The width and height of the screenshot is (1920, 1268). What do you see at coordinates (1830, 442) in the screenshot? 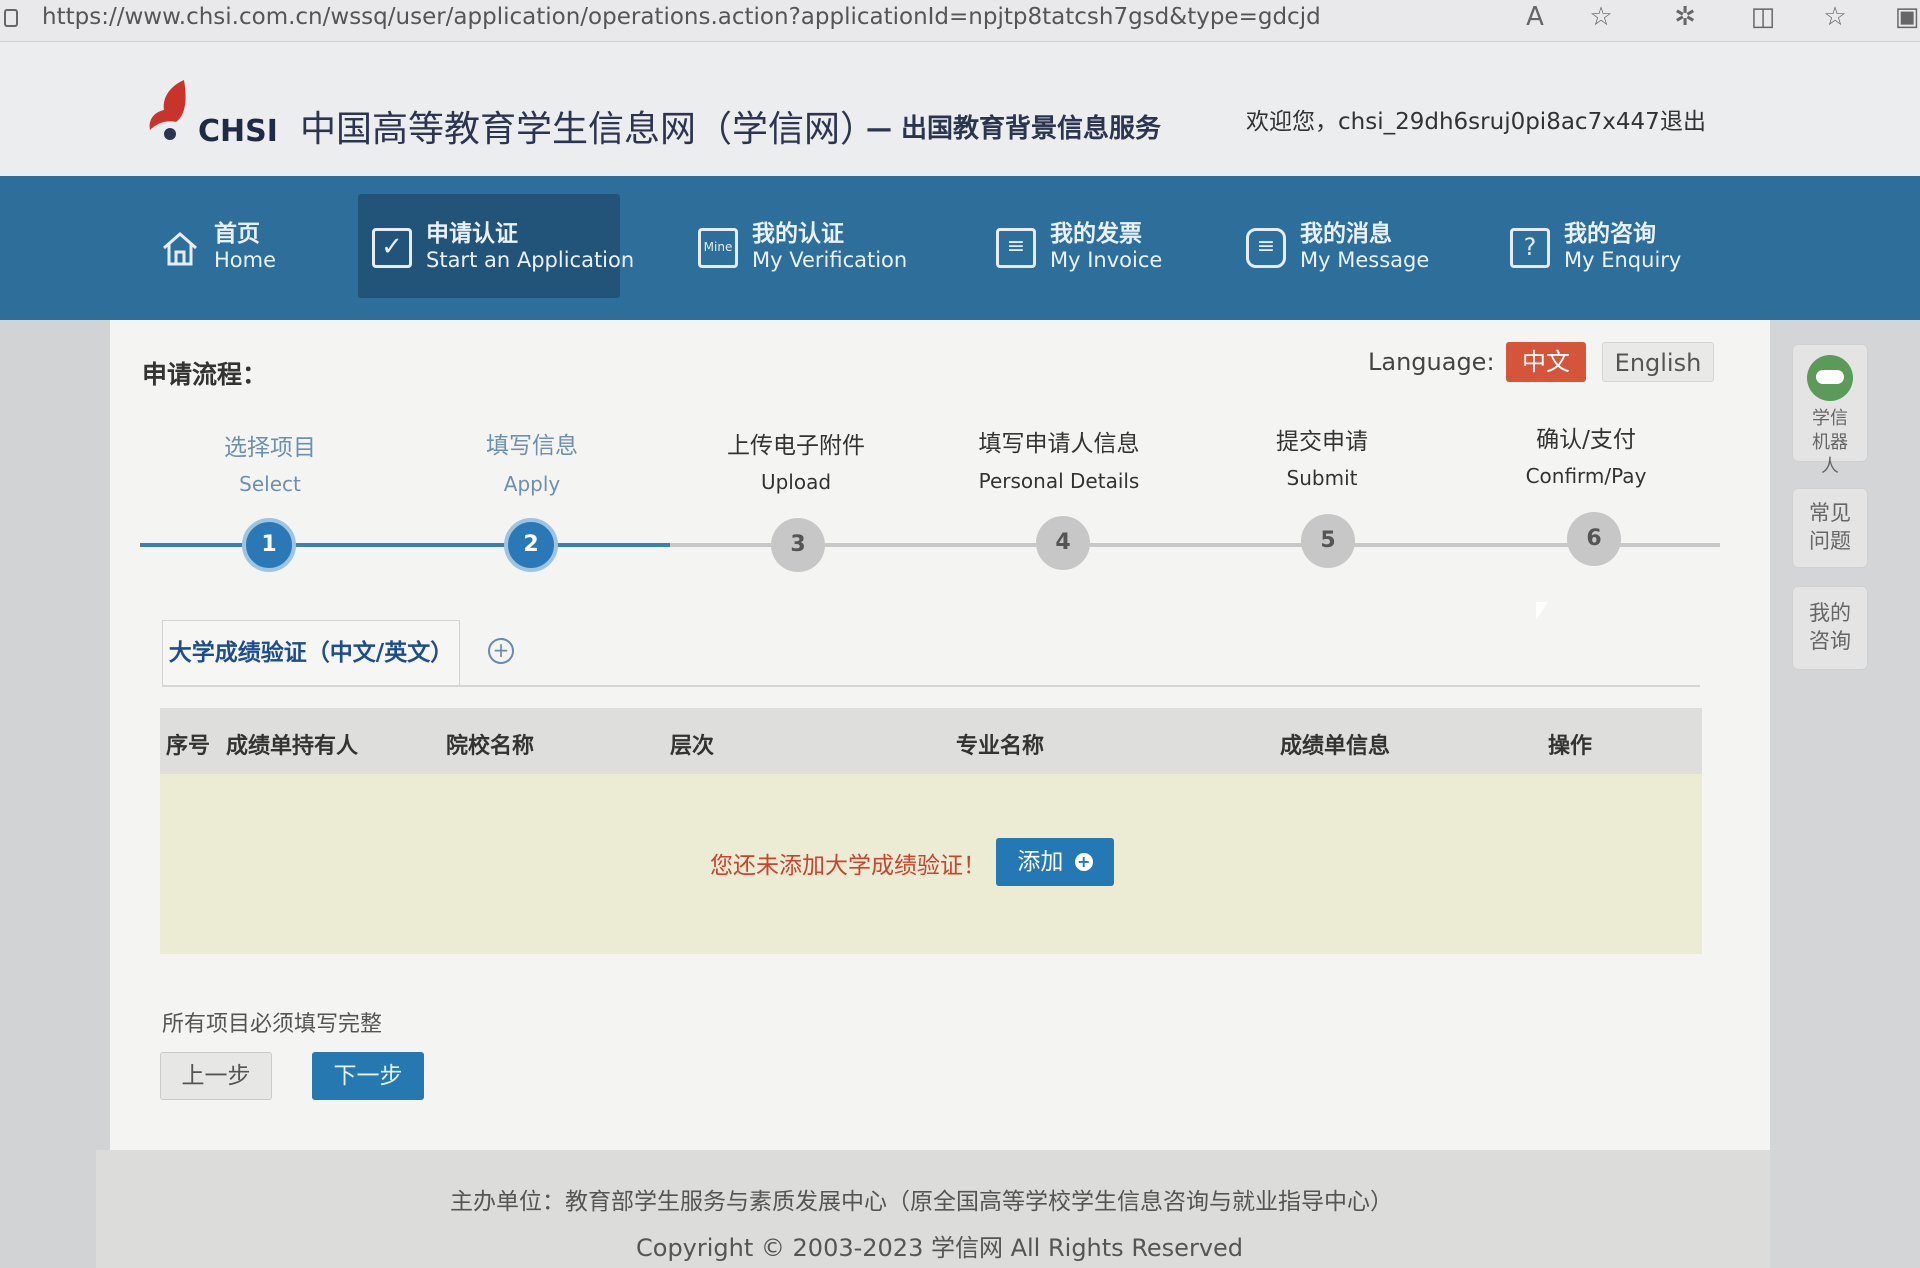
I see `robot-label: 学信机器人` at bounding box center [1830, 442].